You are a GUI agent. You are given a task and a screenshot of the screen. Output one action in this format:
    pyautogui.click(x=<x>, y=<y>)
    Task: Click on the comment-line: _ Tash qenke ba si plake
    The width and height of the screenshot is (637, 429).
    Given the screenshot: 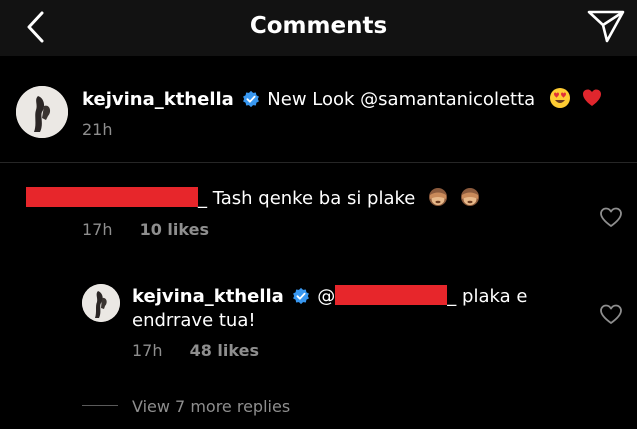 What is the action you would take?
    pyautogui.click(x=253, y=197)
    